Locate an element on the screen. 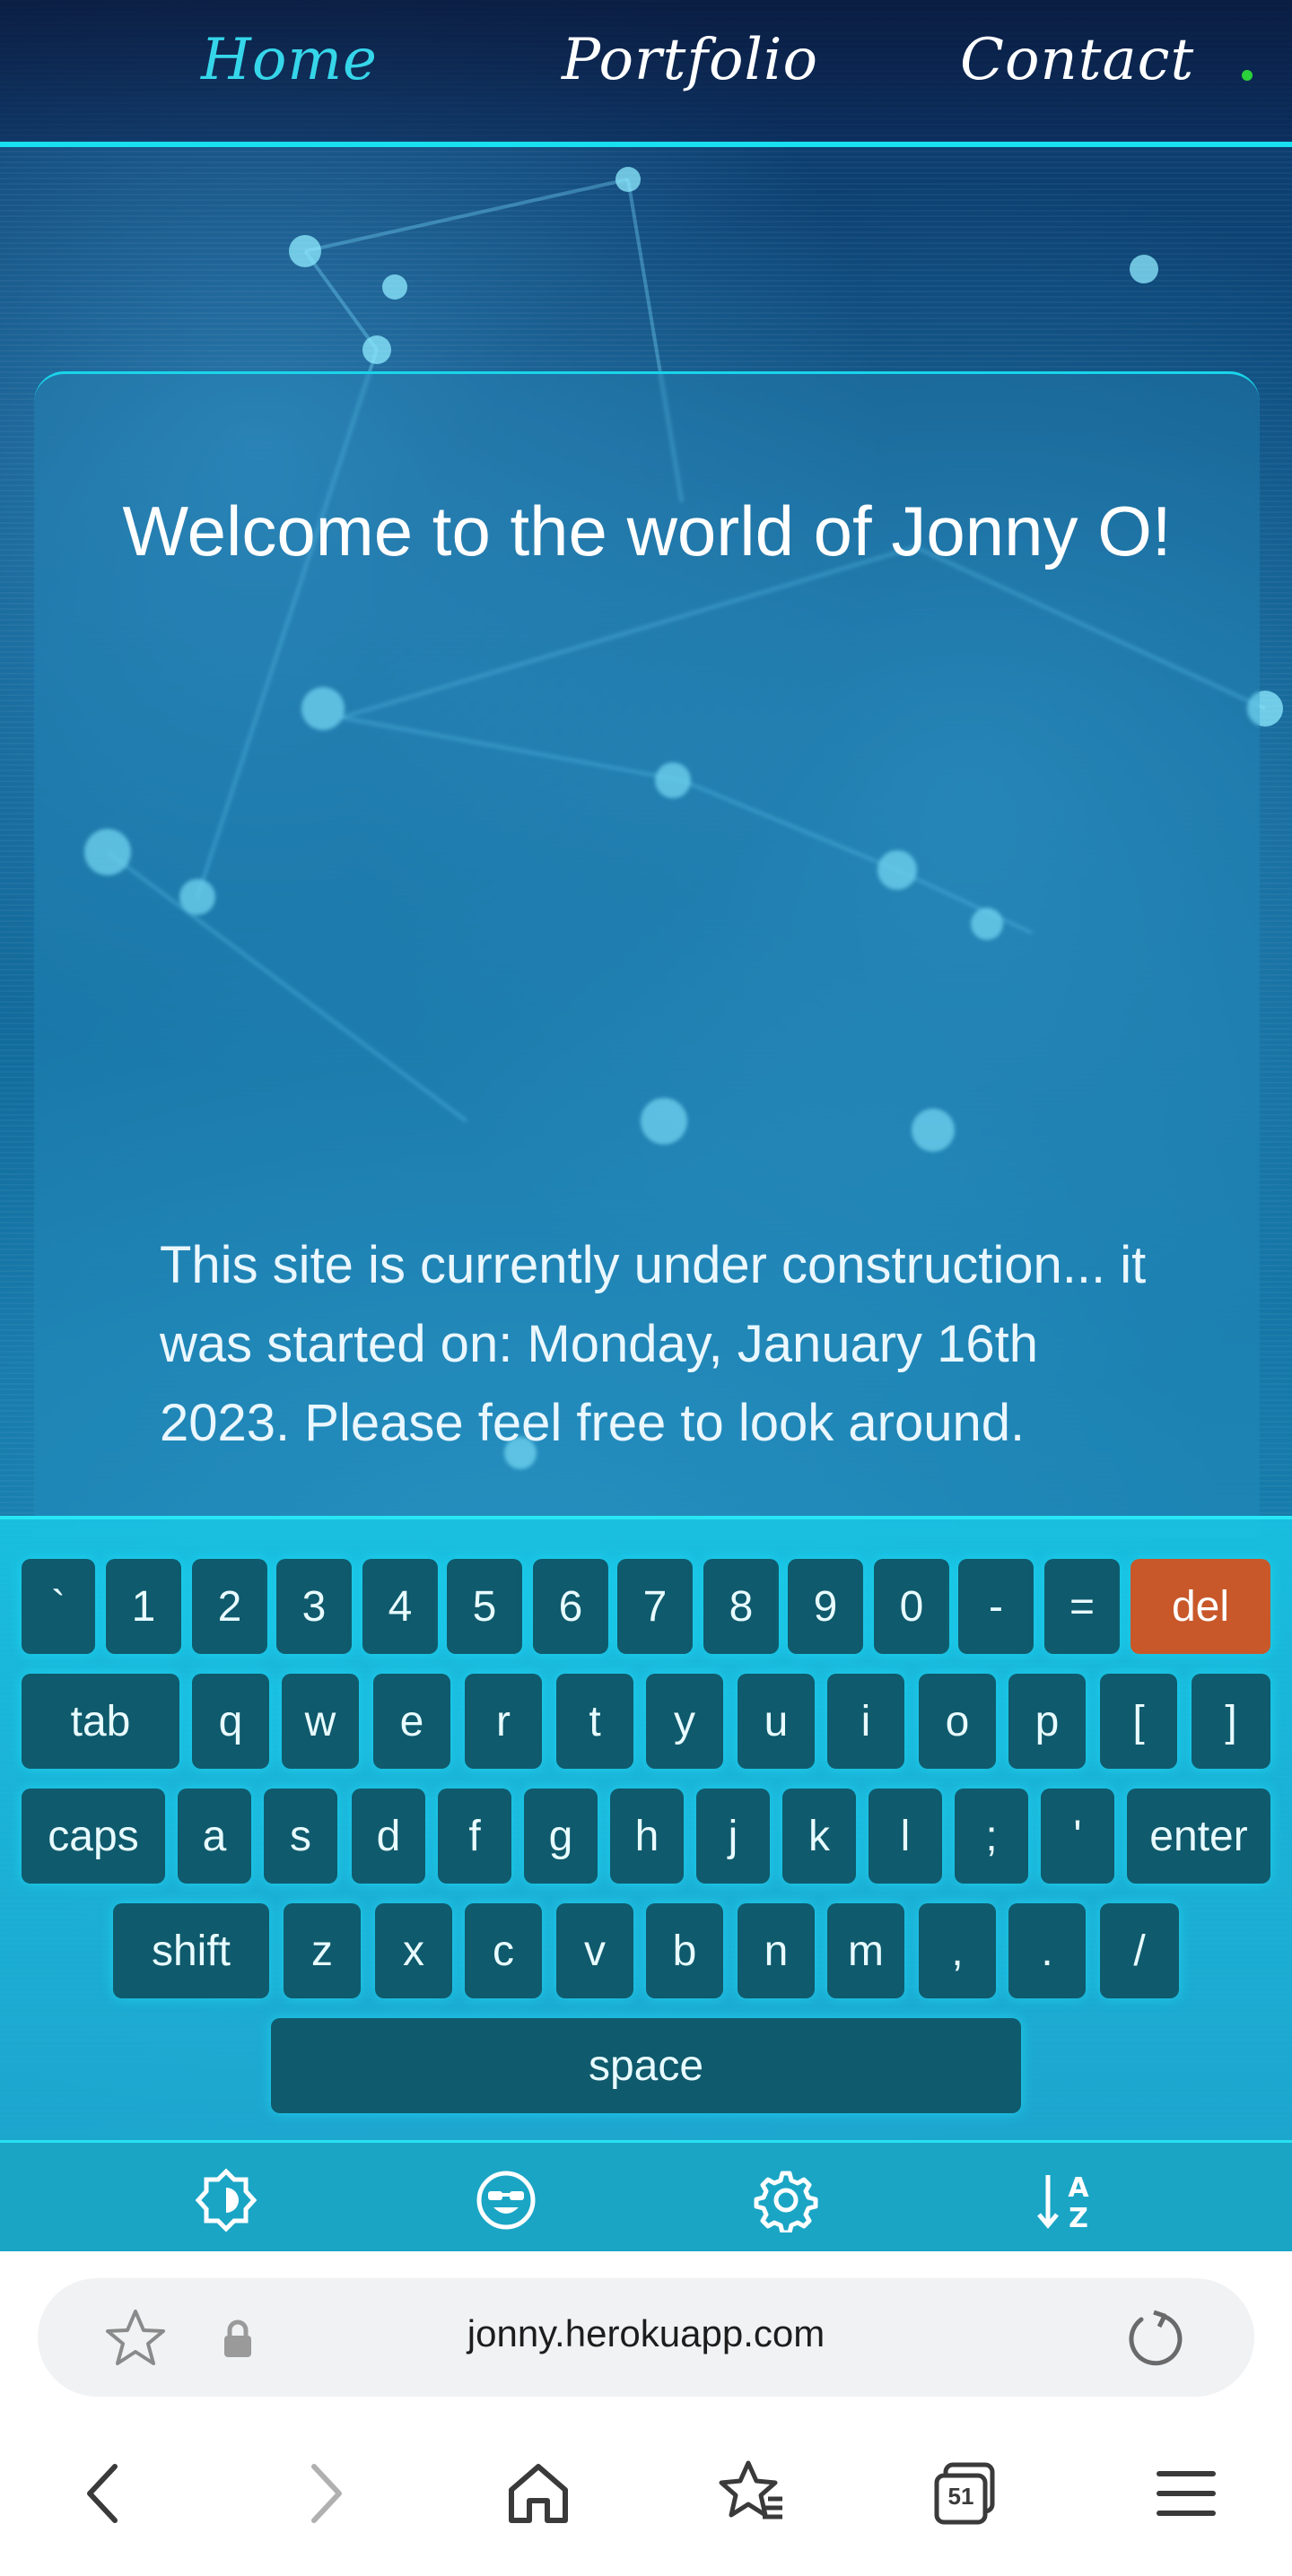 The height and width of the screenshot is (2576, 1292). key-y: y is located at coordinates (684, 1721).